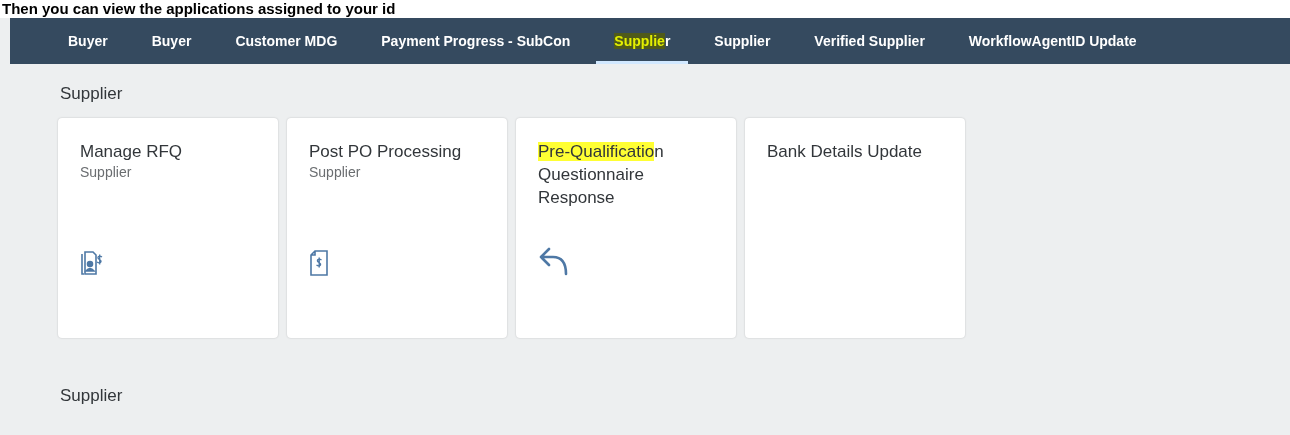 Image resolution: width=1290 pixels, height=435 pixels. What do you see at coordinates (319, 263) in the screenshot?
I see `document-dollar-icon` at bounding box center [319, 263].